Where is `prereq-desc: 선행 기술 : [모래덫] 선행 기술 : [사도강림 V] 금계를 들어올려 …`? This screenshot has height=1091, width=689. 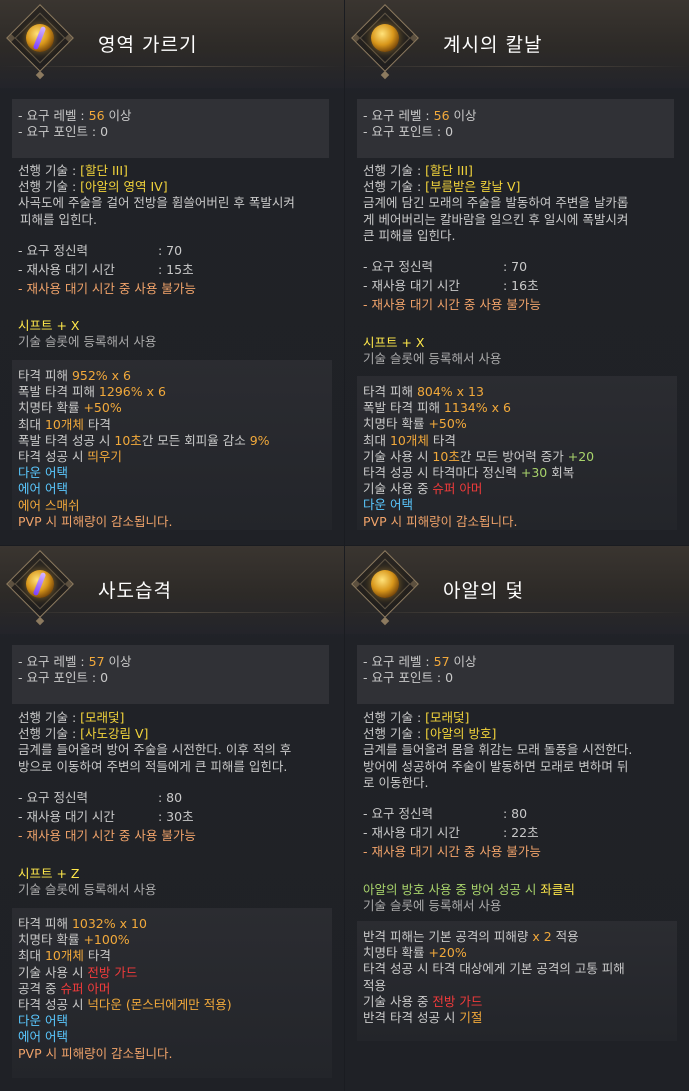
prereq-desc: 선행 기술 : [모래덫] 선행 기술 : [사도강림 V] 금계를 들어올려 … is located at coordinates (177, 742).